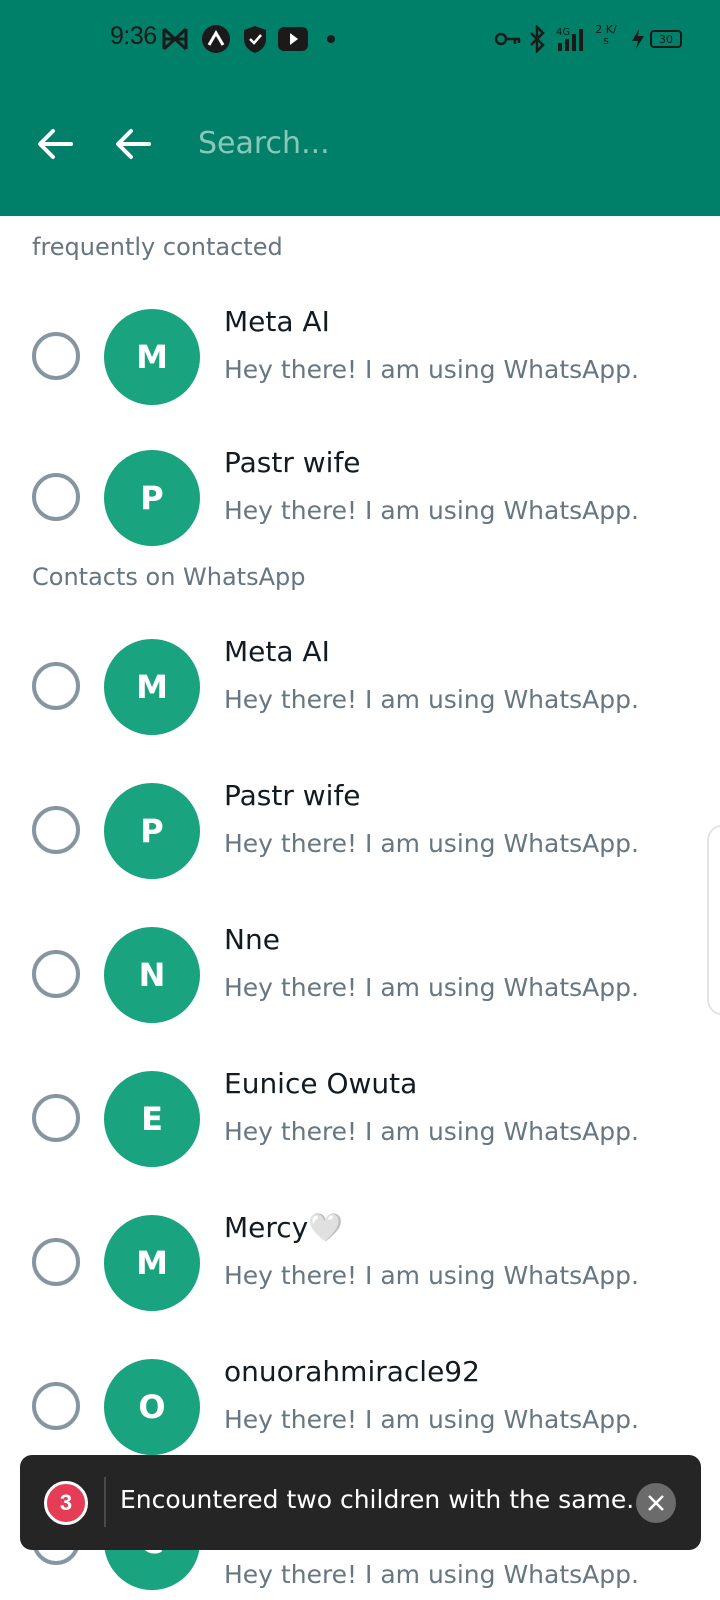 The height and width of the screenshot is (1600, 720). Describe the element at coordinates (157, 247) in the screenshot. I see `section-title-frequent: frequently contacted` at that location.